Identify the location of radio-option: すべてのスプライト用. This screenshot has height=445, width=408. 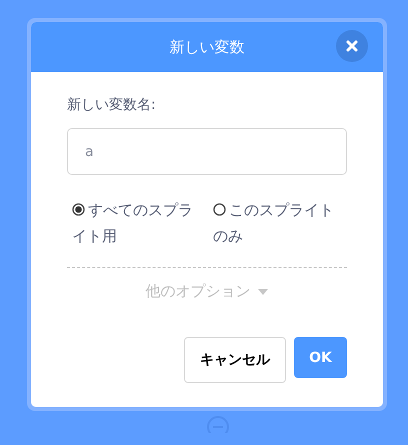
(137, 223).